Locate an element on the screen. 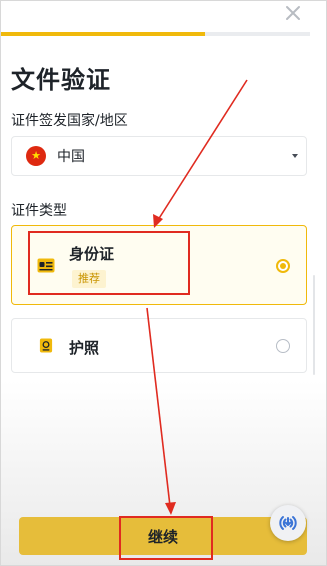 The height and width of the screenshot is (566, 327). continue-button: 继续 is located at coordinates (163, 536).